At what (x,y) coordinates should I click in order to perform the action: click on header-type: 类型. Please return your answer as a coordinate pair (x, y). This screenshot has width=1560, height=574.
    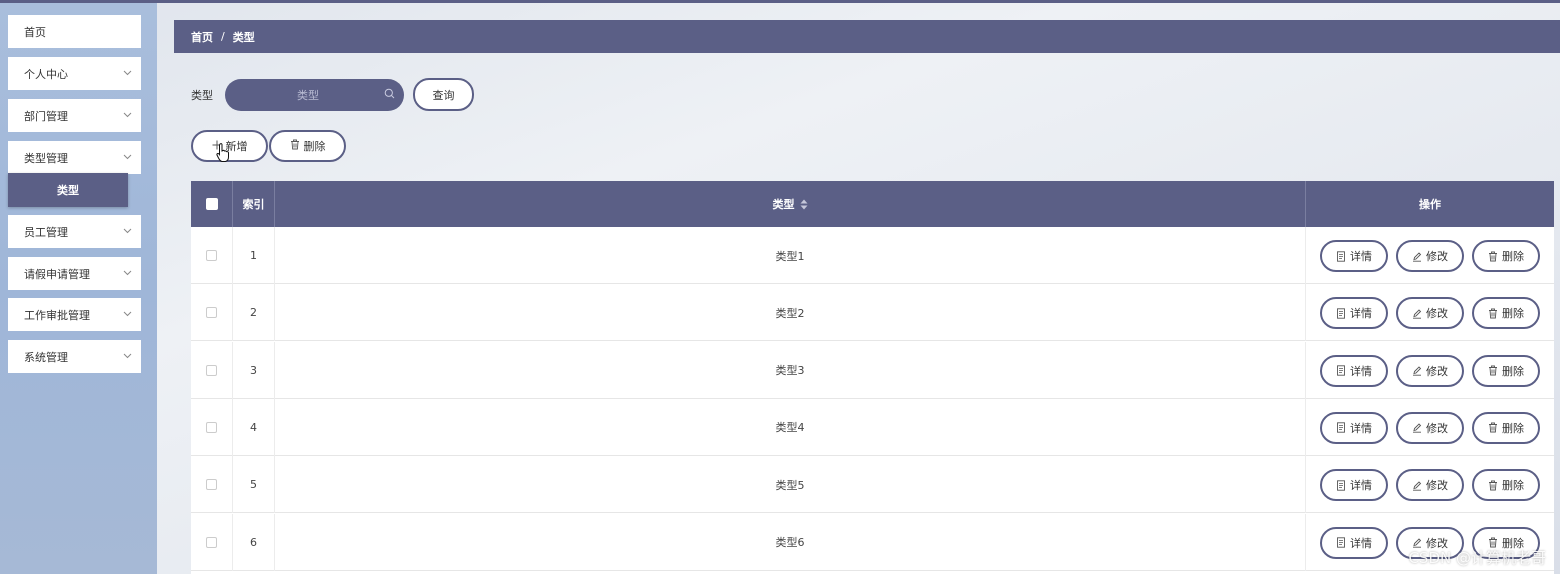
    Looking at the image, I should click on (790, 204).